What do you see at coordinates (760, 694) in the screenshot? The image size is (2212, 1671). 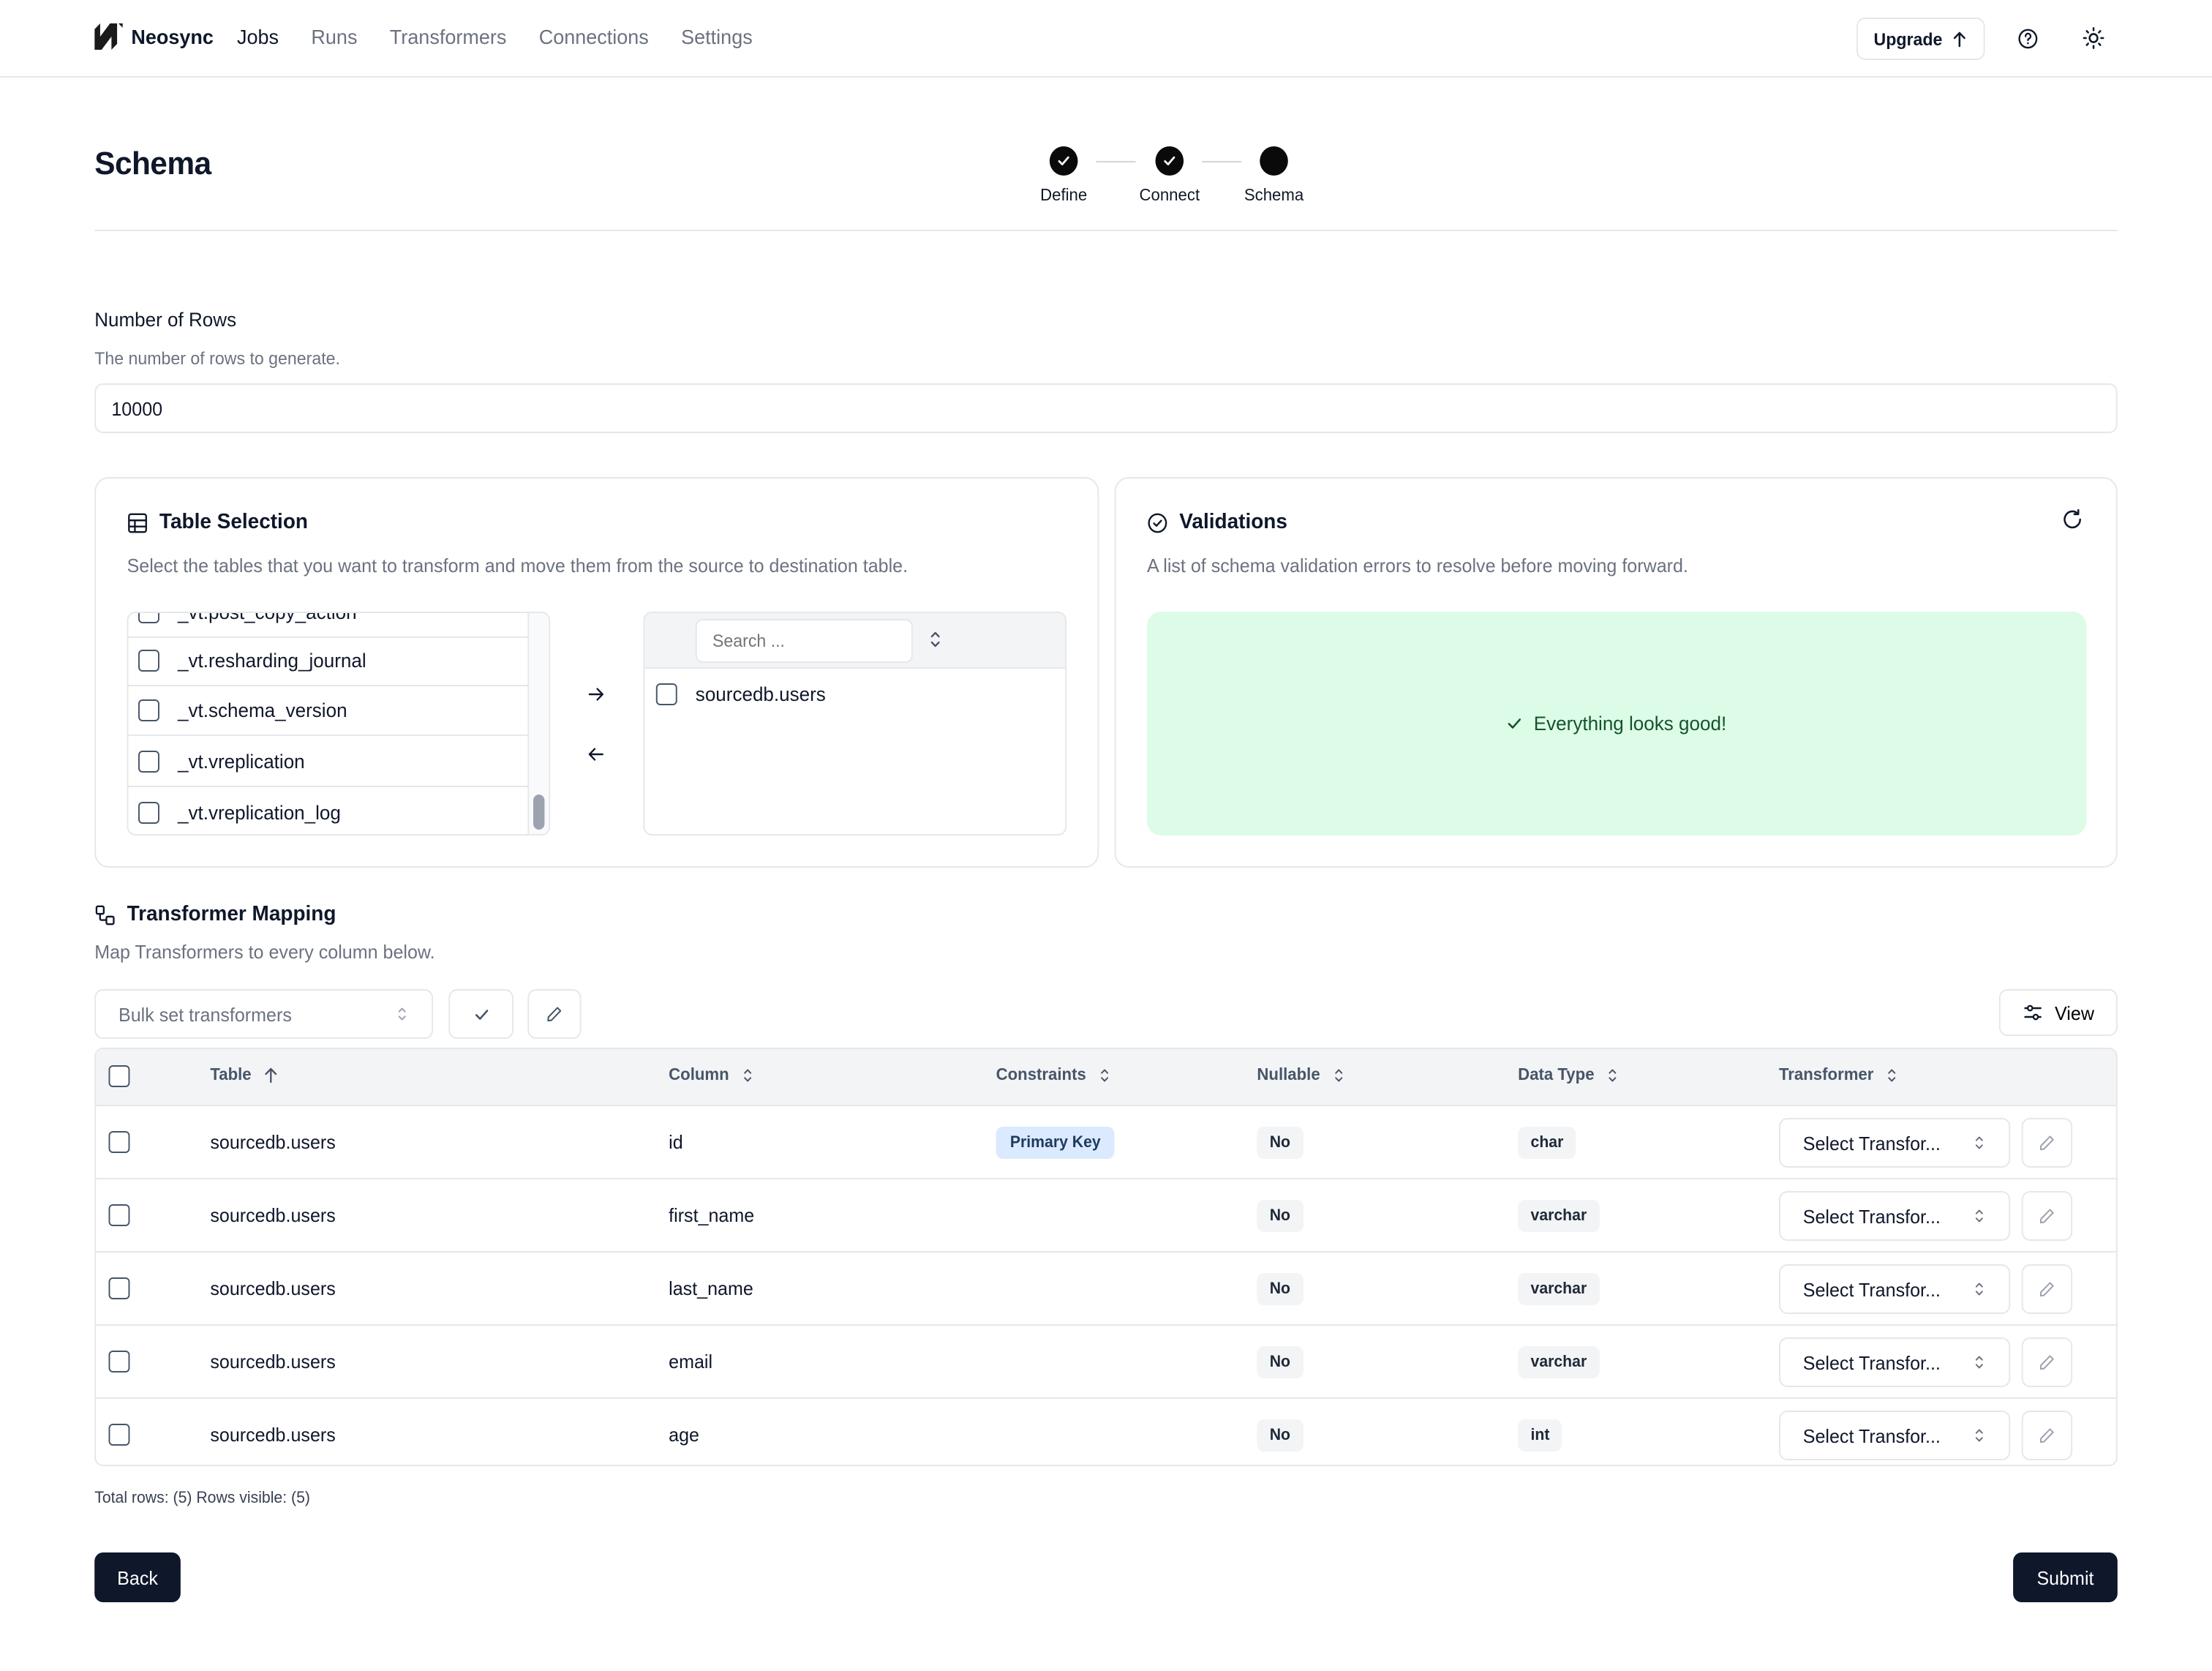 I see `list-item-label: sourcedb.users` at bounding box center [760, 694].